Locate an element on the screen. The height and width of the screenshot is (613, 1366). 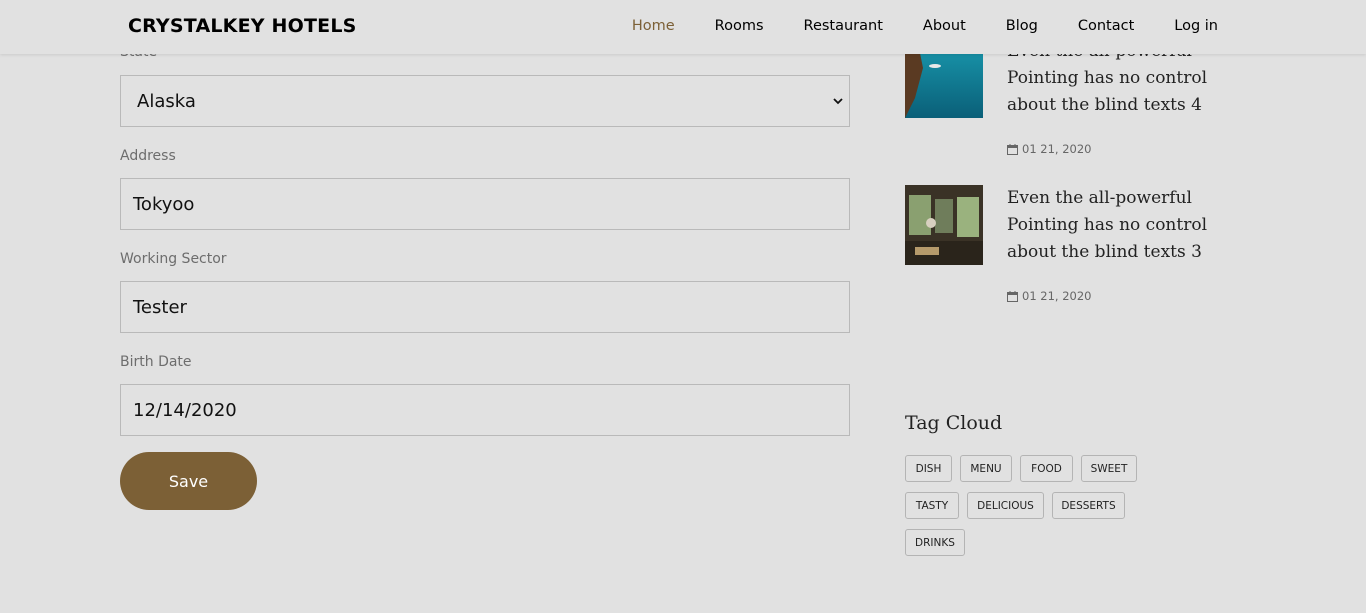
address-input: Tokyoo is located at coordinates (485, 204).